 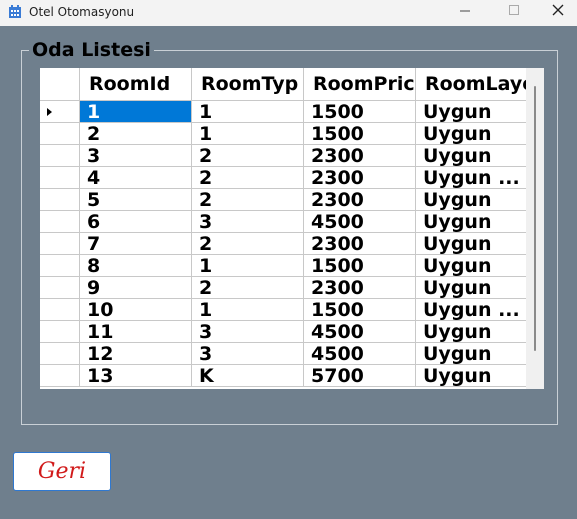 What do you see at coordinates (91, 50) in the screenshot?
I see `group-title: Oda Listesi` at bounding box center [91, 50].